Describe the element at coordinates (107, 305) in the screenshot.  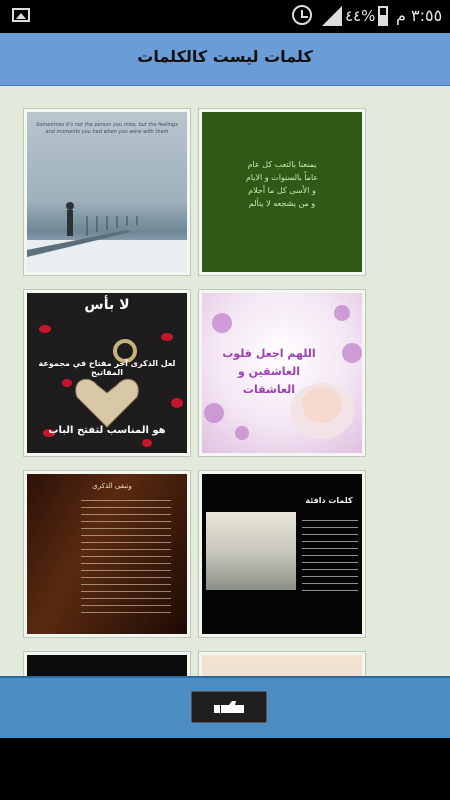
I see `thumb-line: لا بأس` at that location.